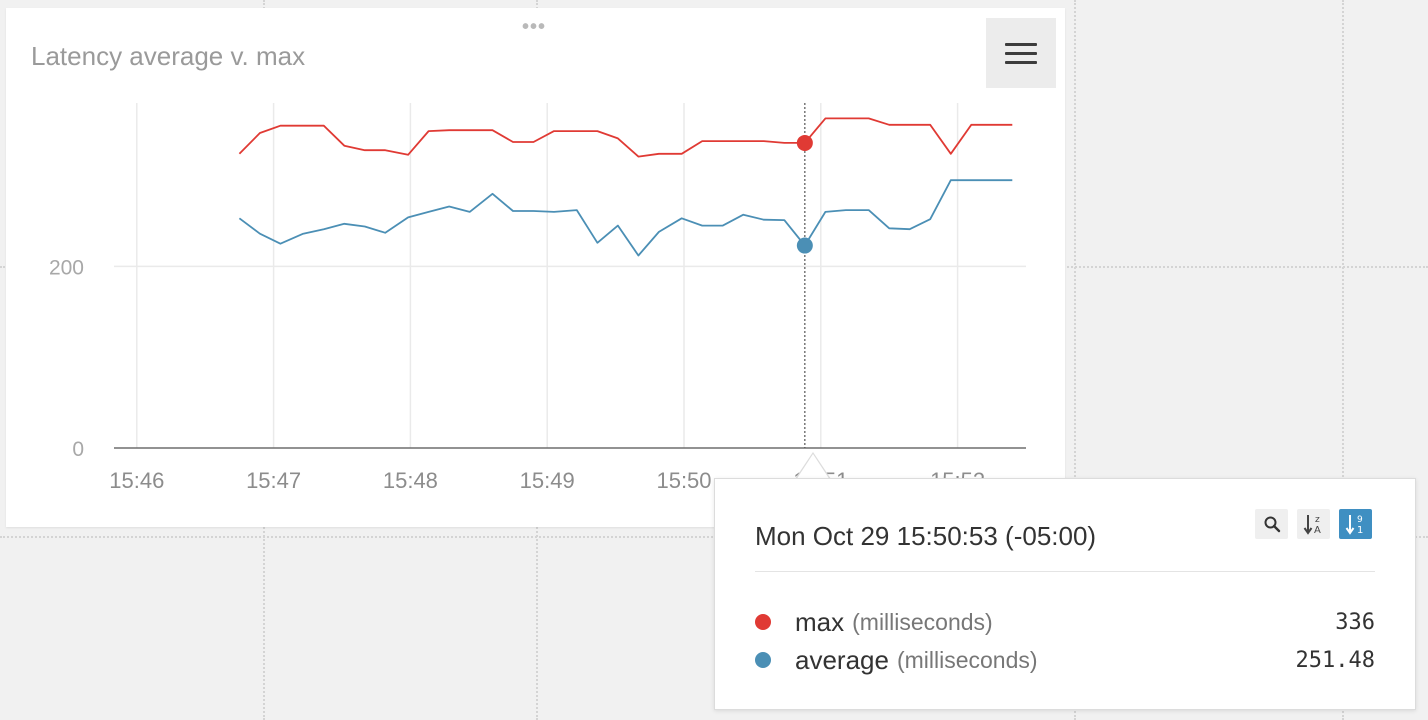 The height and width of the screenshot is (720, 1428). I want to click on search-button, so click(1271, 524).